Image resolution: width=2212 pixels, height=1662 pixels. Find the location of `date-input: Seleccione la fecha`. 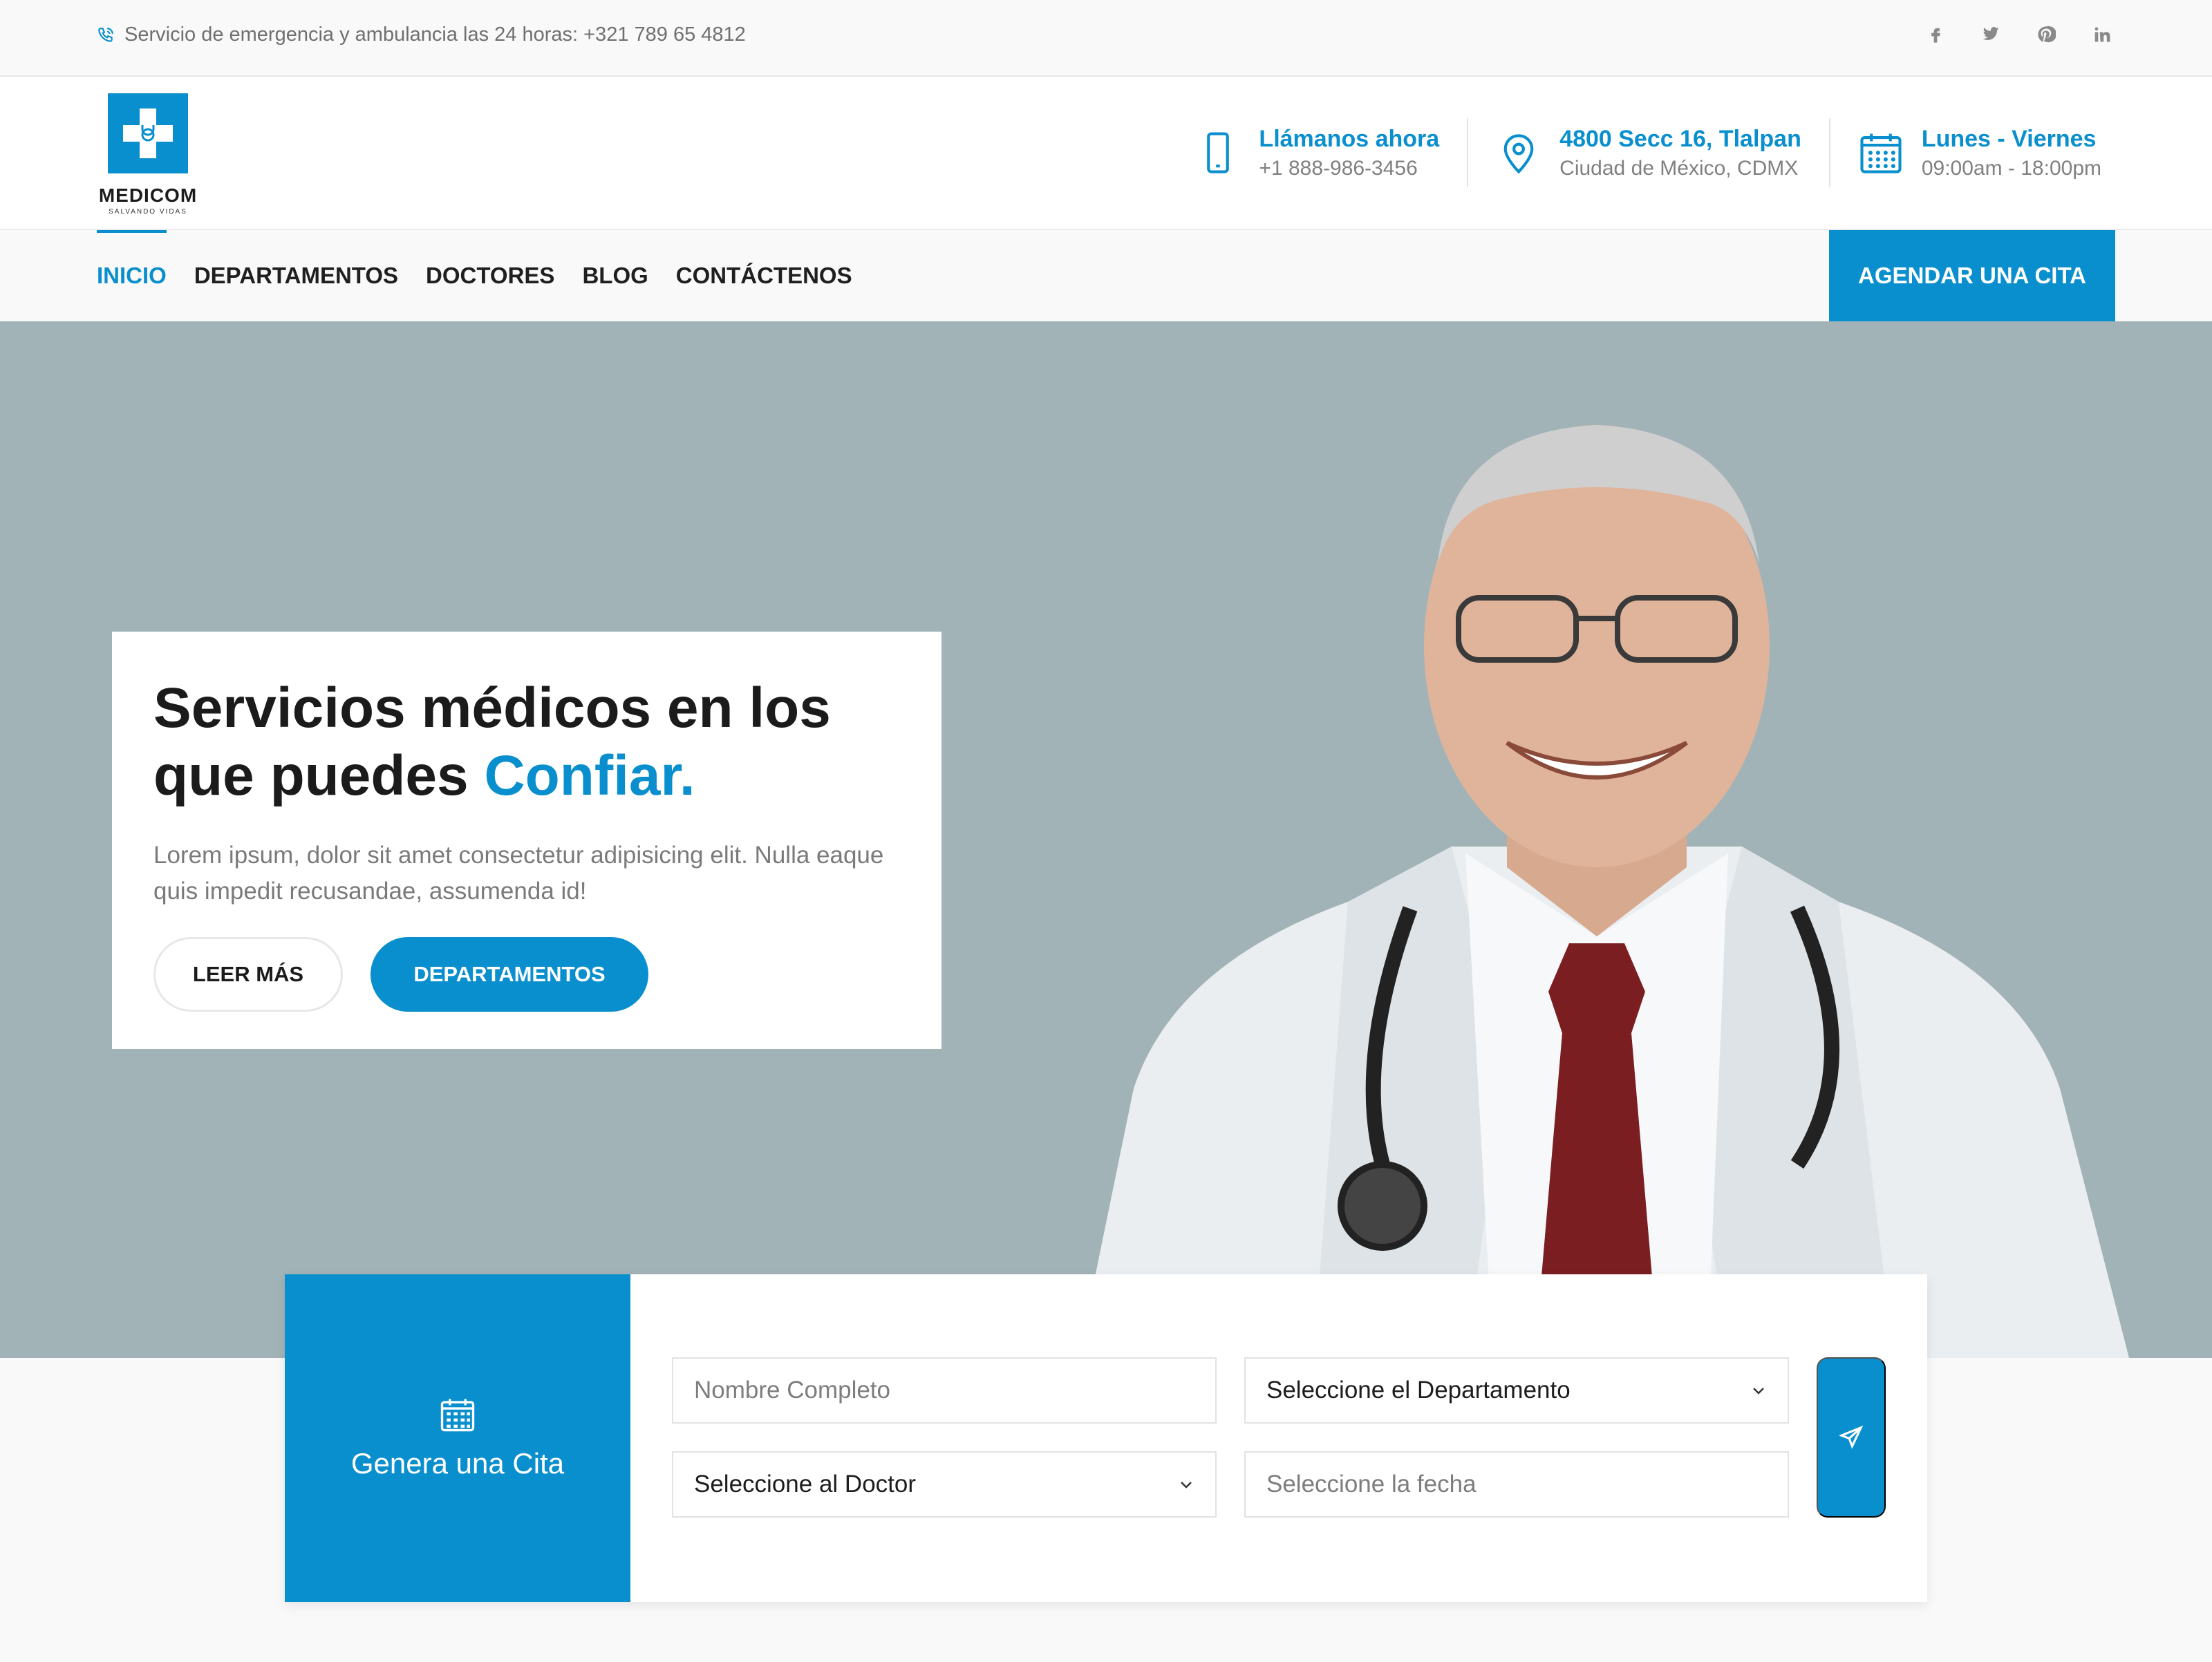

date-input: Seleccione la fecha is located at coordinates (1516, 1484).